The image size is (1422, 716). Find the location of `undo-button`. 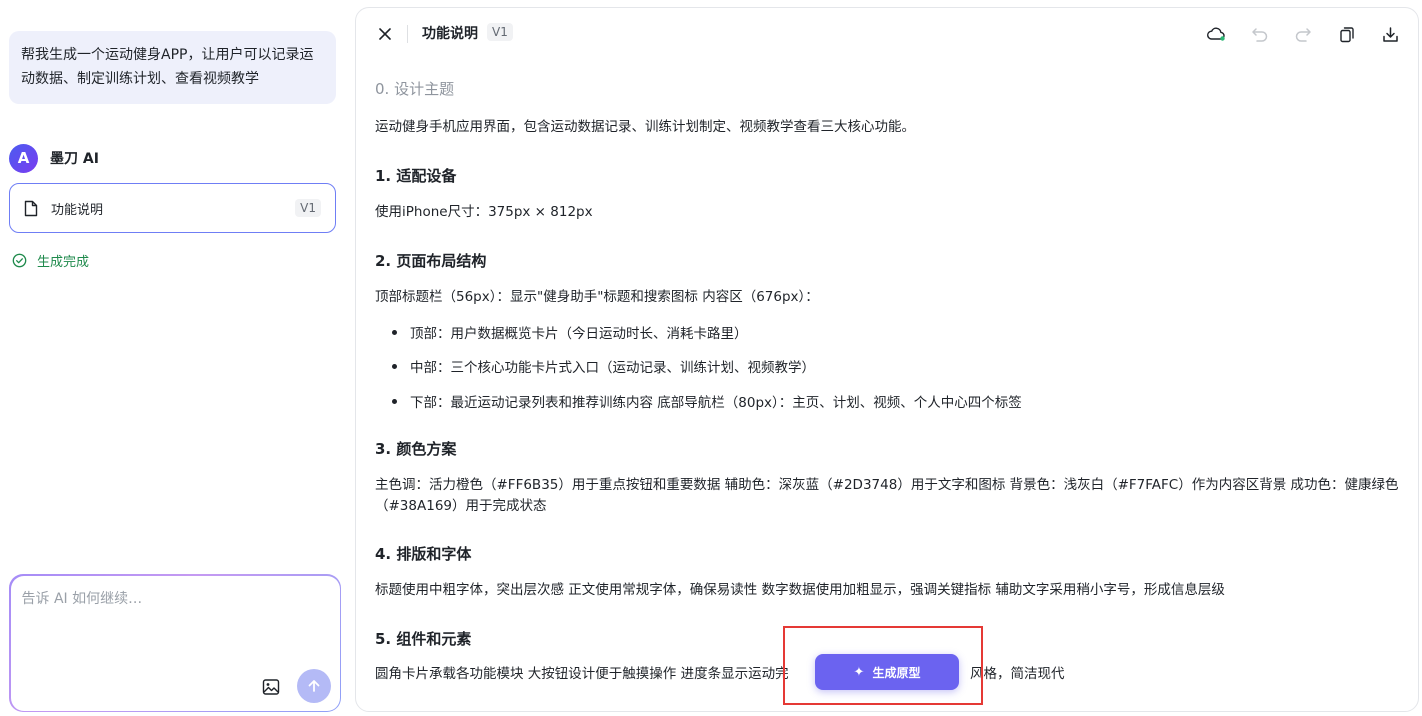

undo-button is located at coordinates (1260, 34).